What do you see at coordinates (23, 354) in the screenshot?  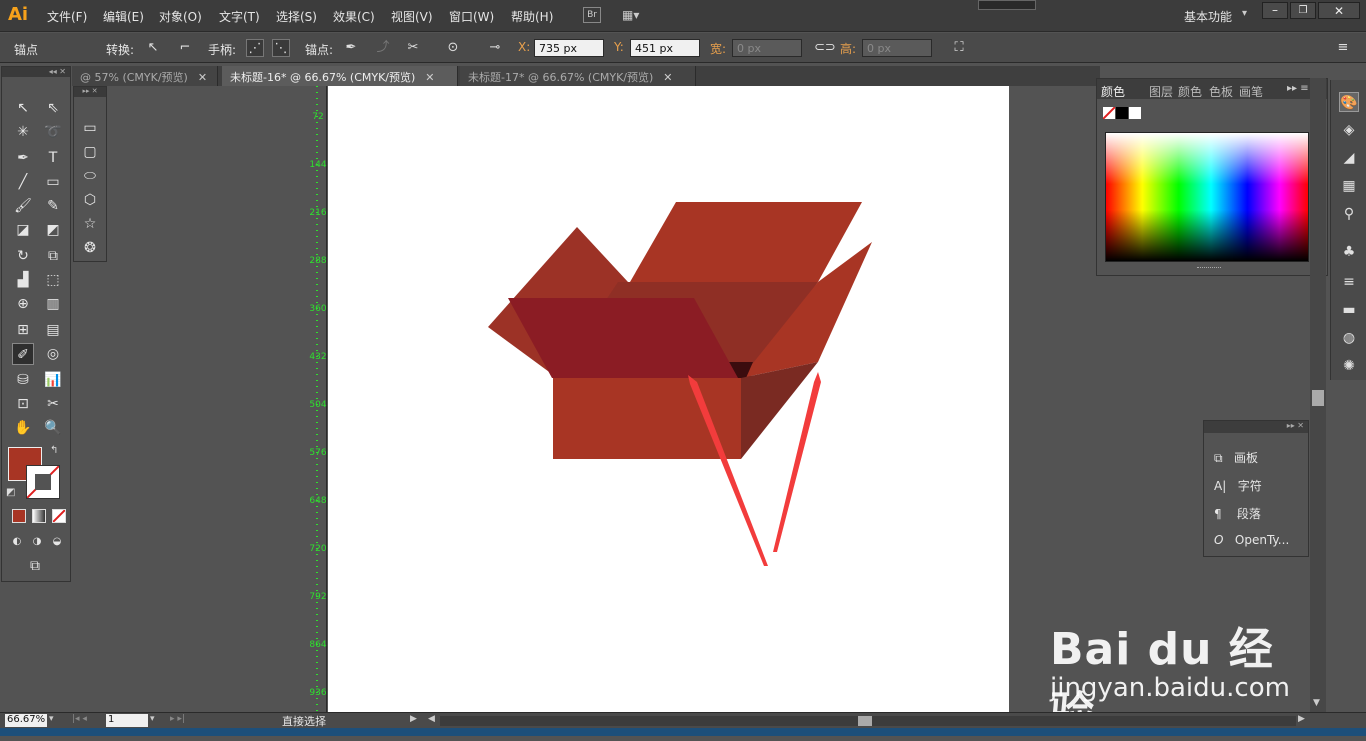 I see `eyedropper-icon: ✐` at bounding box center [23, 354].